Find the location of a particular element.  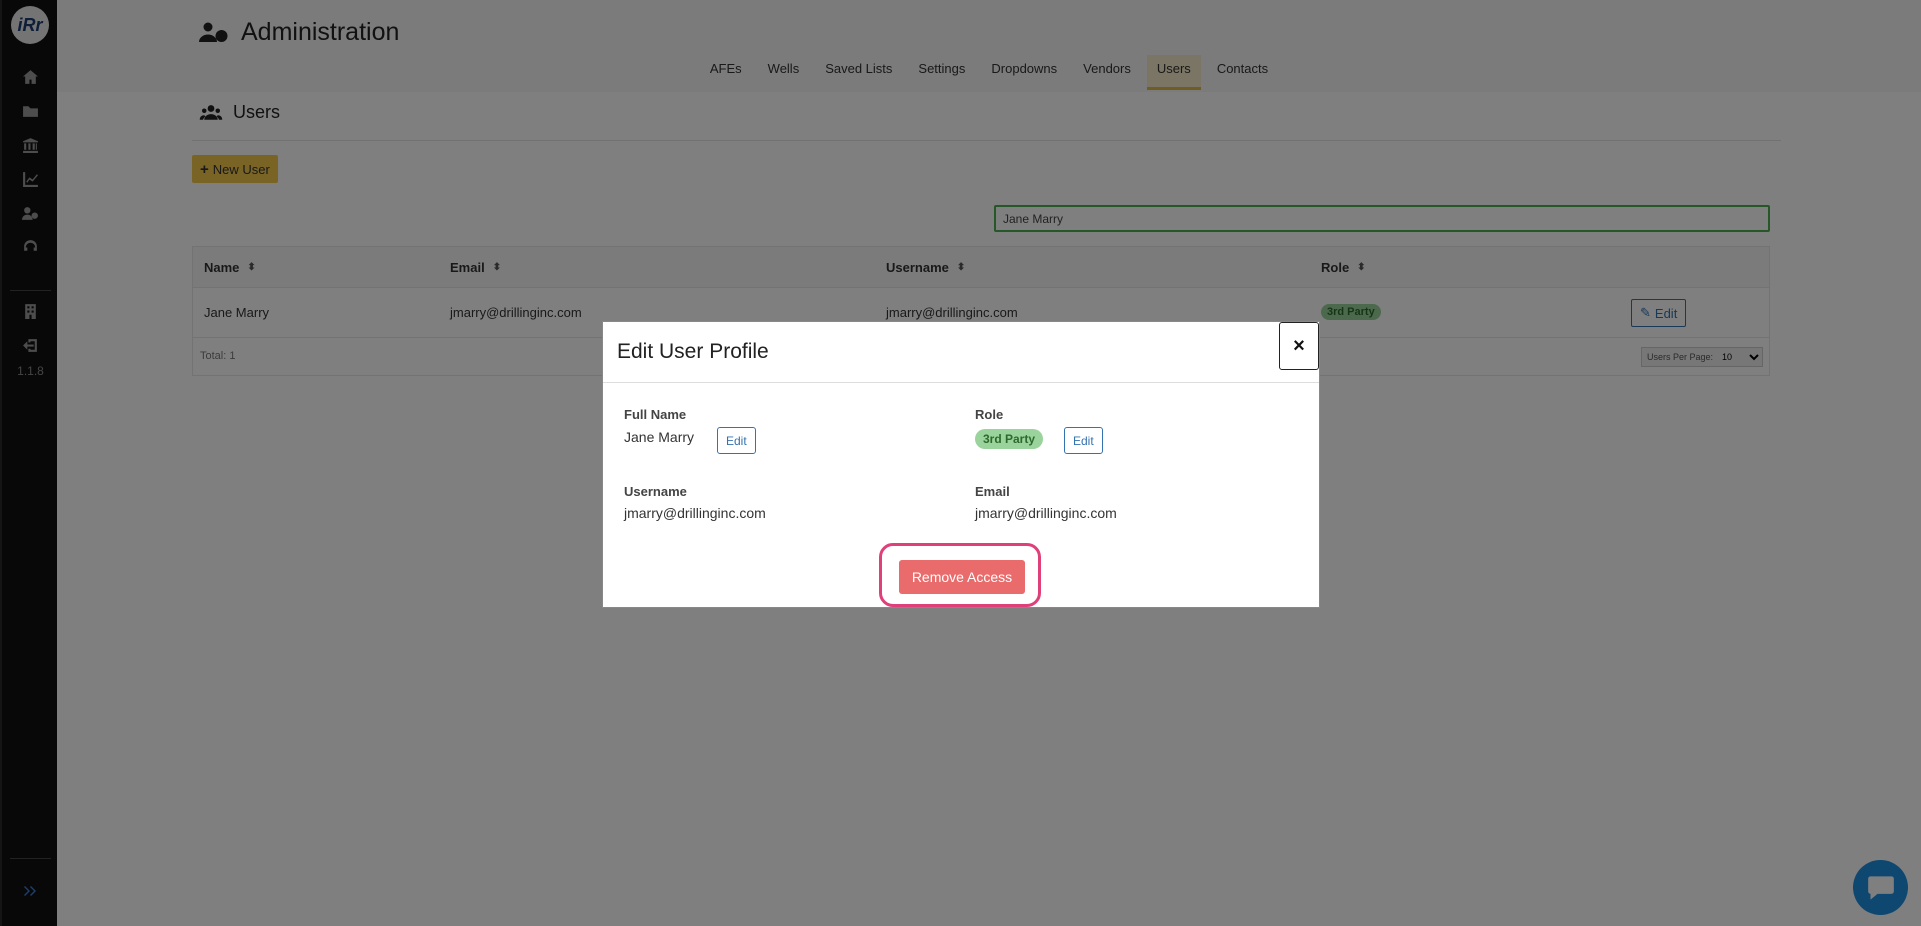

edit-role-button: Edit is located at coordinates (1083, 440).